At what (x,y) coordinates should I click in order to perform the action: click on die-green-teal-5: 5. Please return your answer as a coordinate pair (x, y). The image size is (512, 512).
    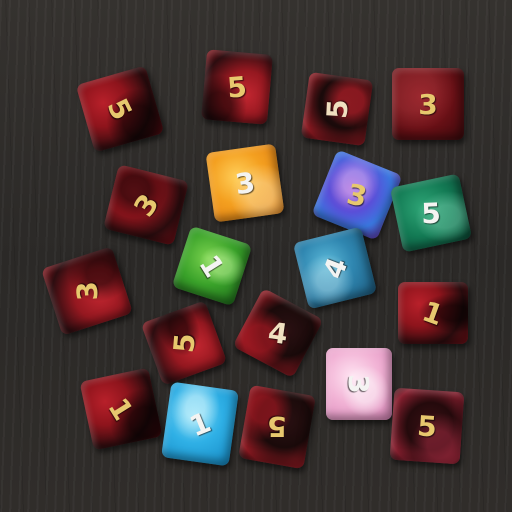
    Looking at the image, I should click on (431, 213).